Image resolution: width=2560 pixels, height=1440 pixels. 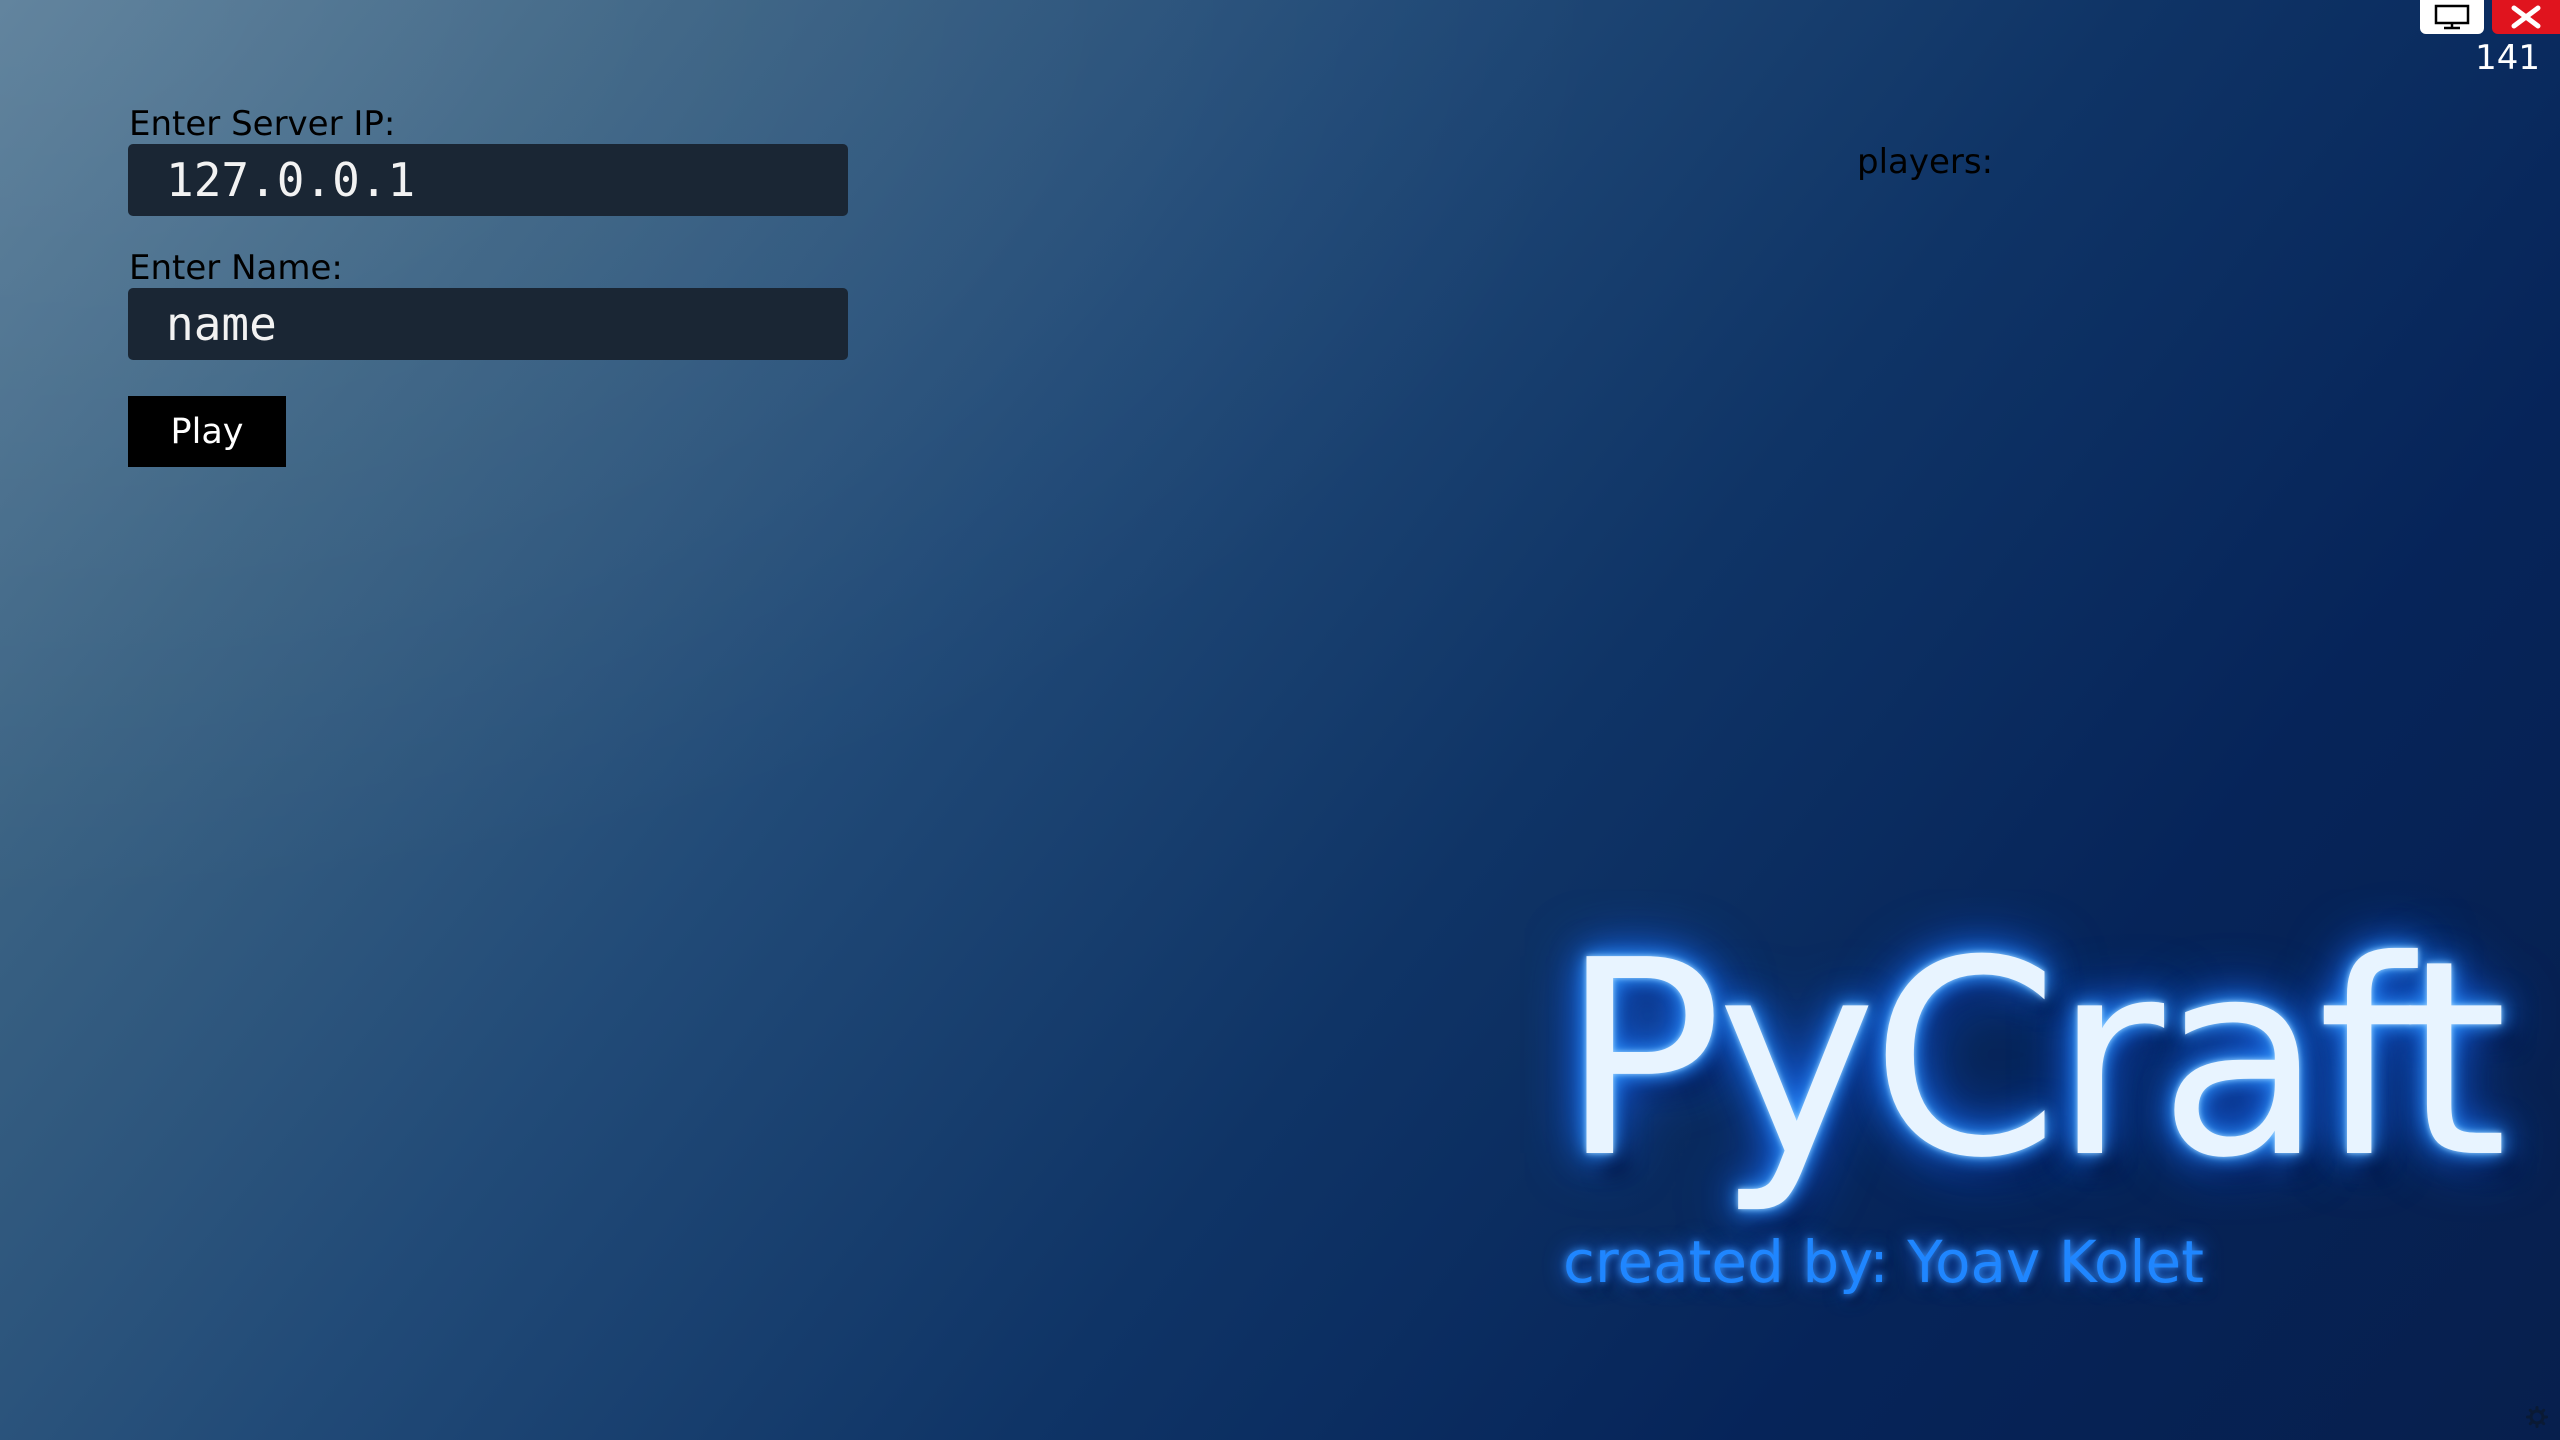 What do you see at coordinates (2034, 1059) in the screenshot?
I see `game-logo: PyCraft` at bounding box center [2034, 1059].